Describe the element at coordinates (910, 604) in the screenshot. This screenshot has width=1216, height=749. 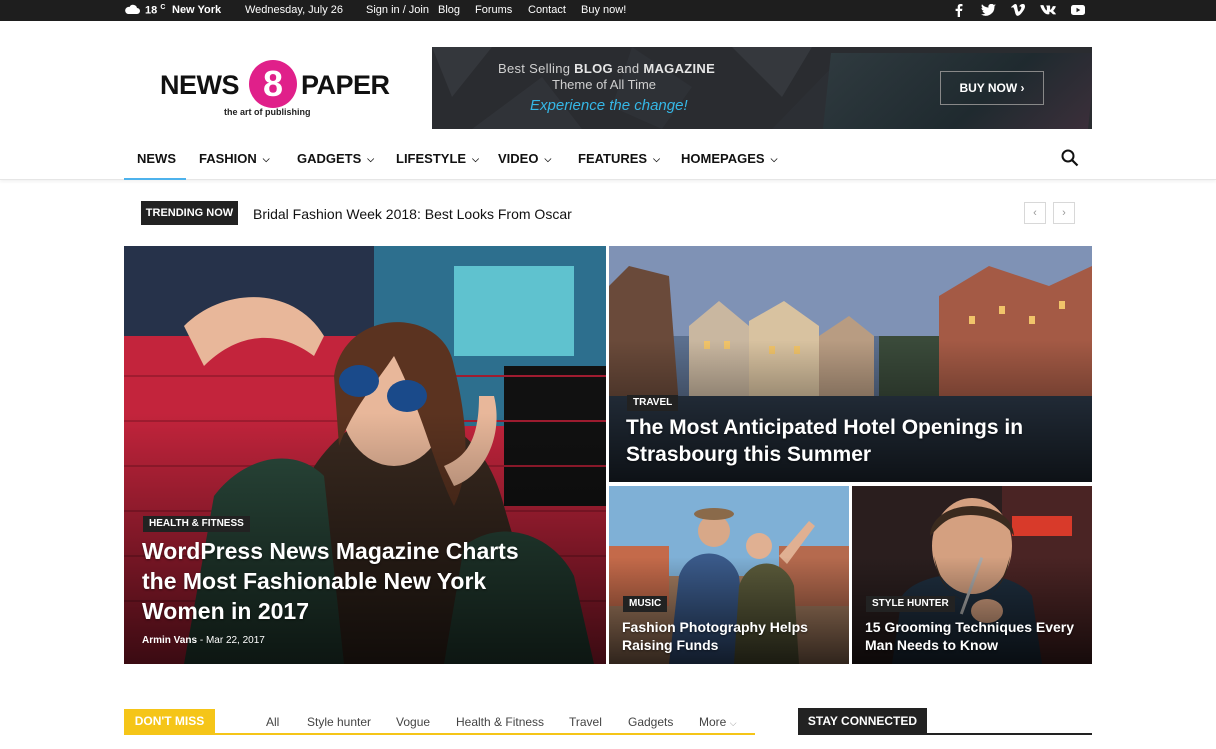
I see `category-badge: STYLE HUNTER` at that location.